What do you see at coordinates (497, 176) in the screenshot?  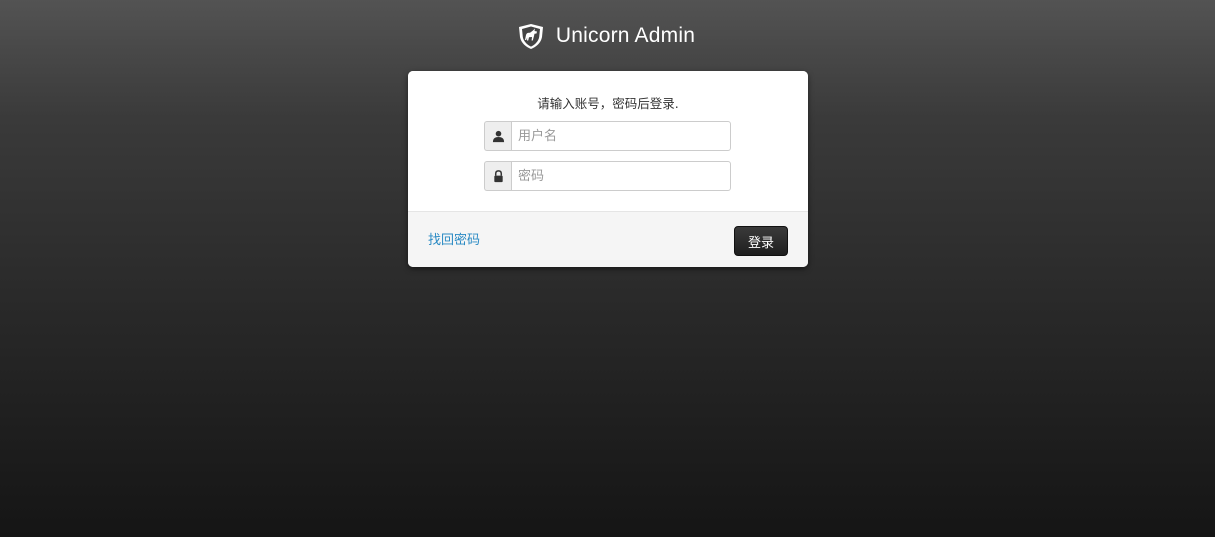 I see `lock-icon` at bounding box center [497, 176].